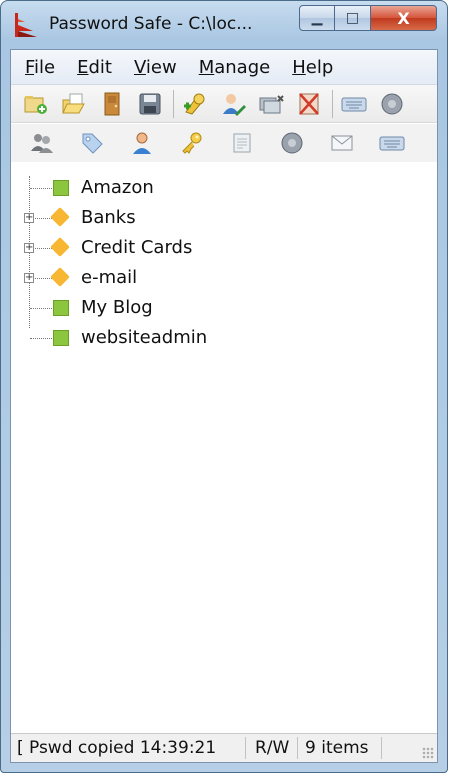 The height and width of the screenshot is (775, 450). I want to click on status-mode: R/W, so click(272, 748).